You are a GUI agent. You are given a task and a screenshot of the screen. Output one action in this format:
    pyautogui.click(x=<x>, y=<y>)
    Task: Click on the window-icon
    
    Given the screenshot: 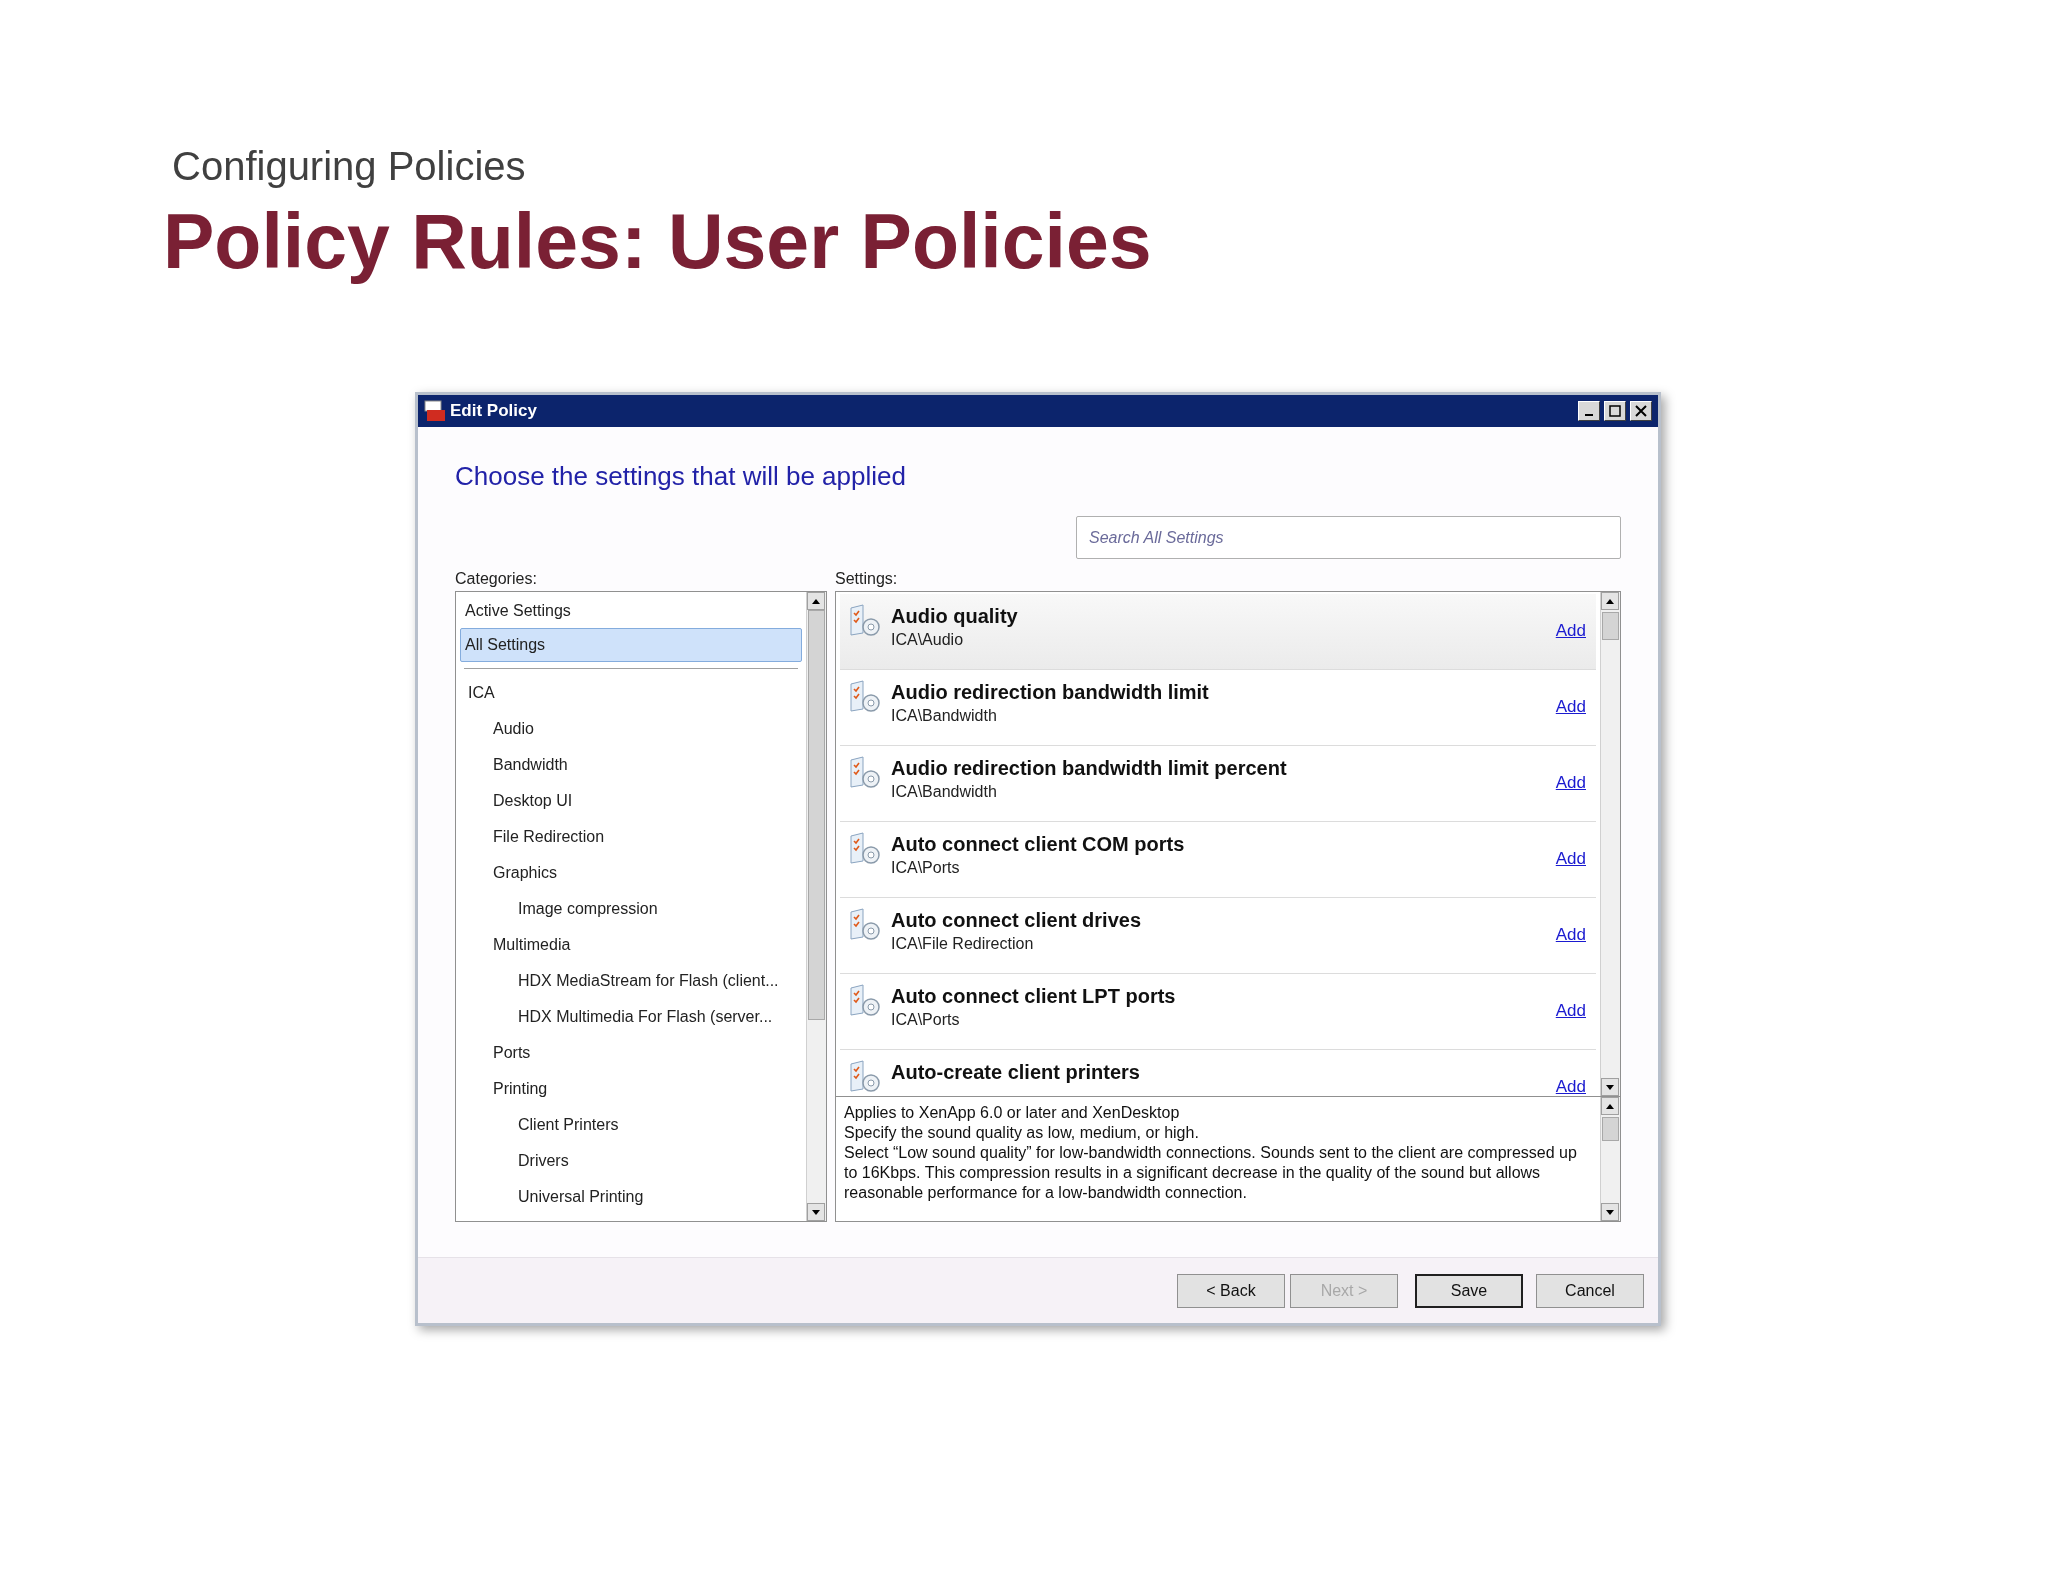 What is the action you would take?
    pyautogui.click(x=435, y=411)
    